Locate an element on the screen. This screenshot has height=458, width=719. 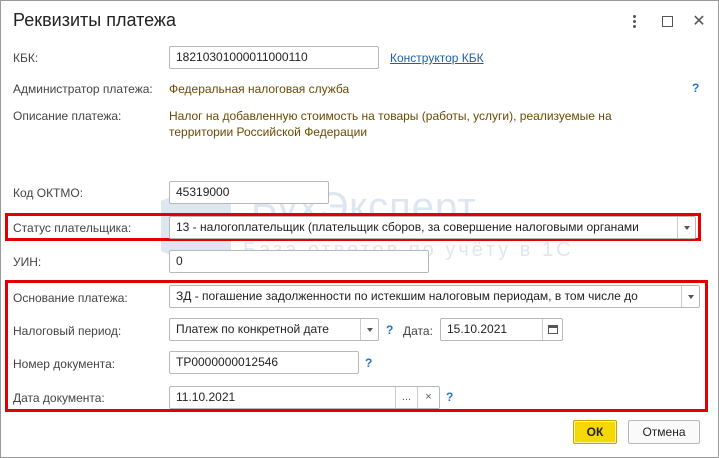
doc-number-value: ТР0000000012546 is located at coordinates (227, 362).